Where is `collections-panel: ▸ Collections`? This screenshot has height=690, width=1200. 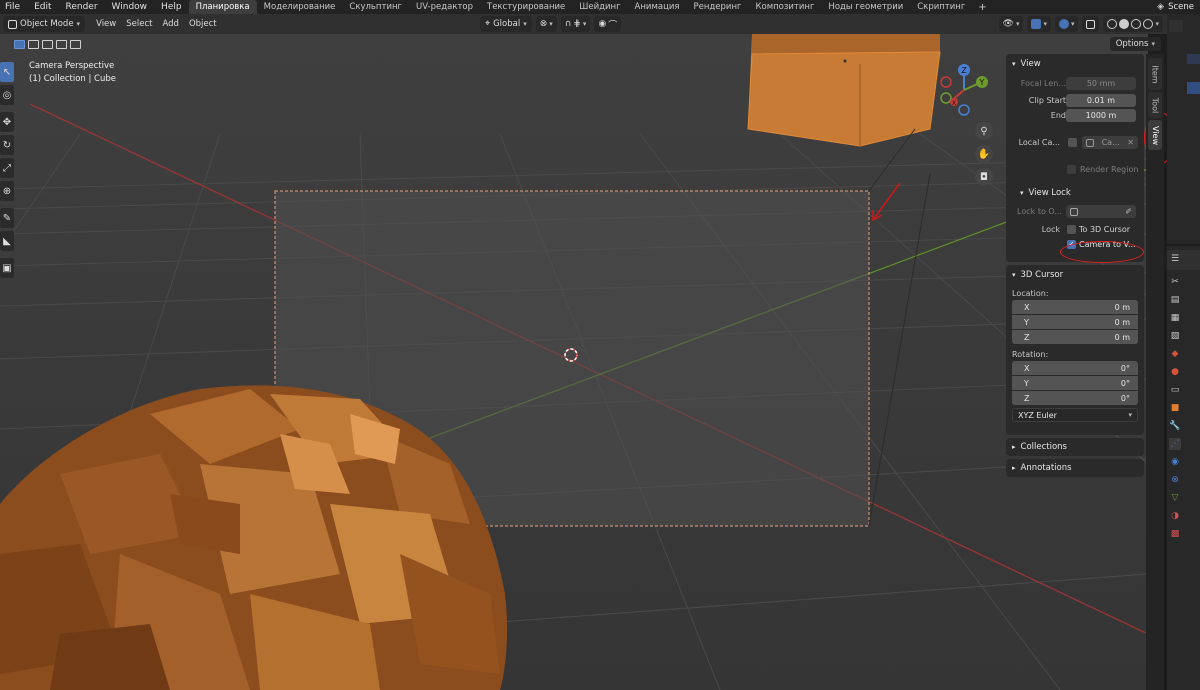 collections-panel: ▸ Collections is located at coordinates (1075, 447).